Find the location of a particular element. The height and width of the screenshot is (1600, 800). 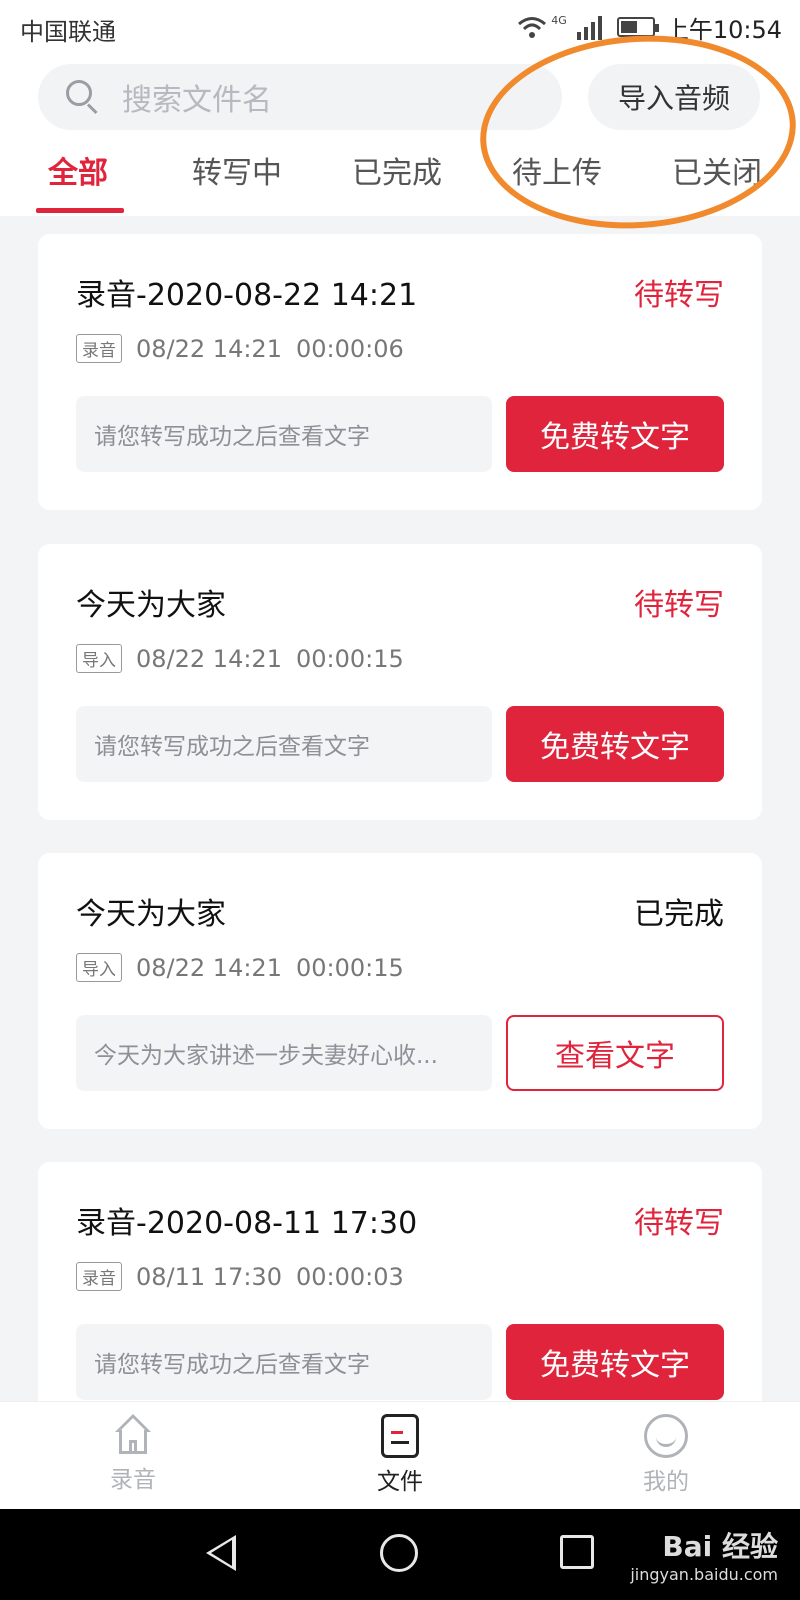

search-placeholder: 搜索文件名 is located at coordinates (197, 100).